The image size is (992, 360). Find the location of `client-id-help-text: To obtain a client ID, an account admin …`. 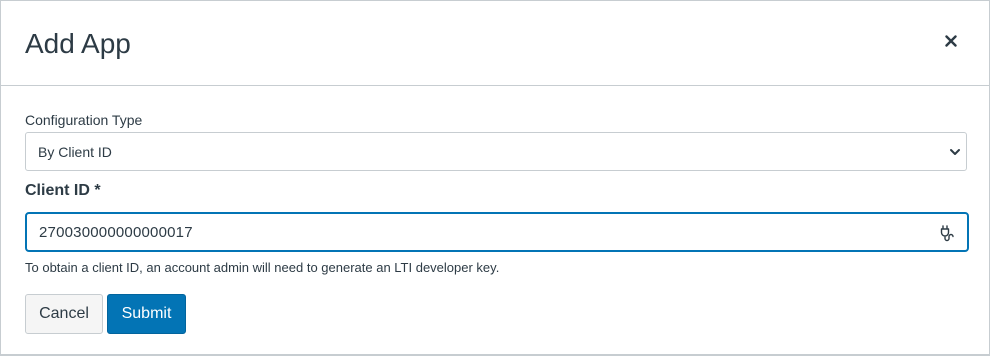

client-id-help-text: To obtain a client ID, an account admin … is located at coordinates (262, 267).